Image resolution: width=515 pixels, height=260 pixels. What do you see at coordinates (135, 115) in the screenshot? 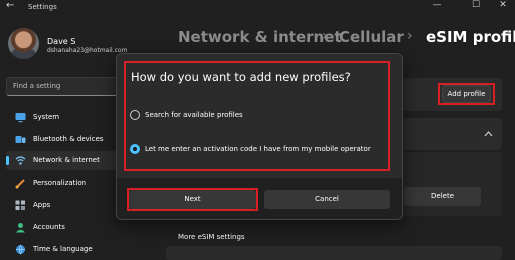
I see `radio-search-profiles` at bounding box center [135, 115].